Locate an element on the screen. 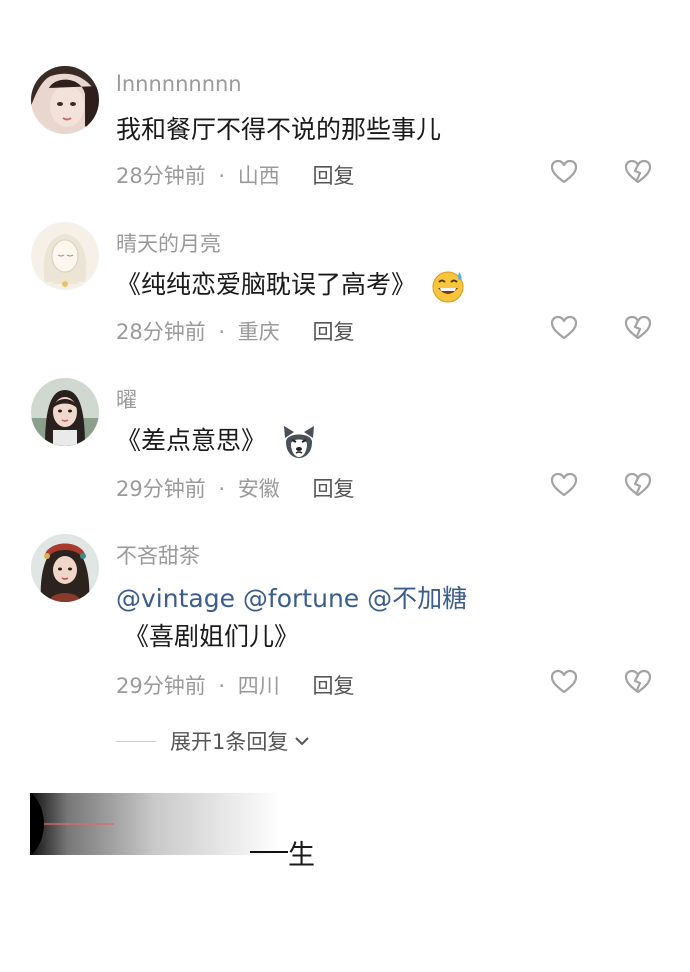 This screenshot has width=690, height=972. comment-text: @vintage @fortune @不加糖 《喜剧姐们儿》 is located at coordinates (386, 618).